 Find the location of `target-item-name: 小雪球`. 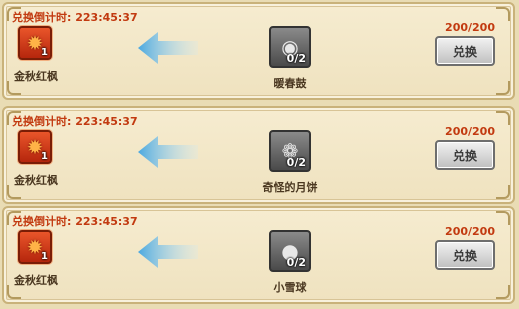

target-item-name: 小雪球 is located at coordinates (290, 287).